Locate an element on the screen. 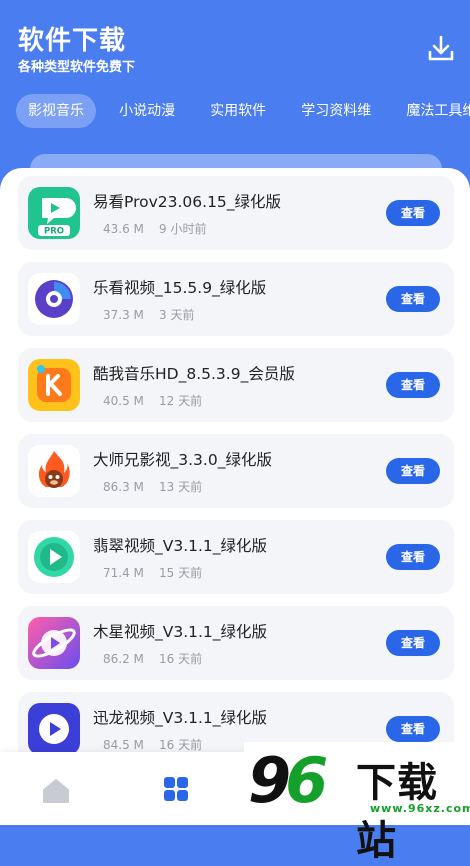  muxing-icon is located at coordinates (54, 643).